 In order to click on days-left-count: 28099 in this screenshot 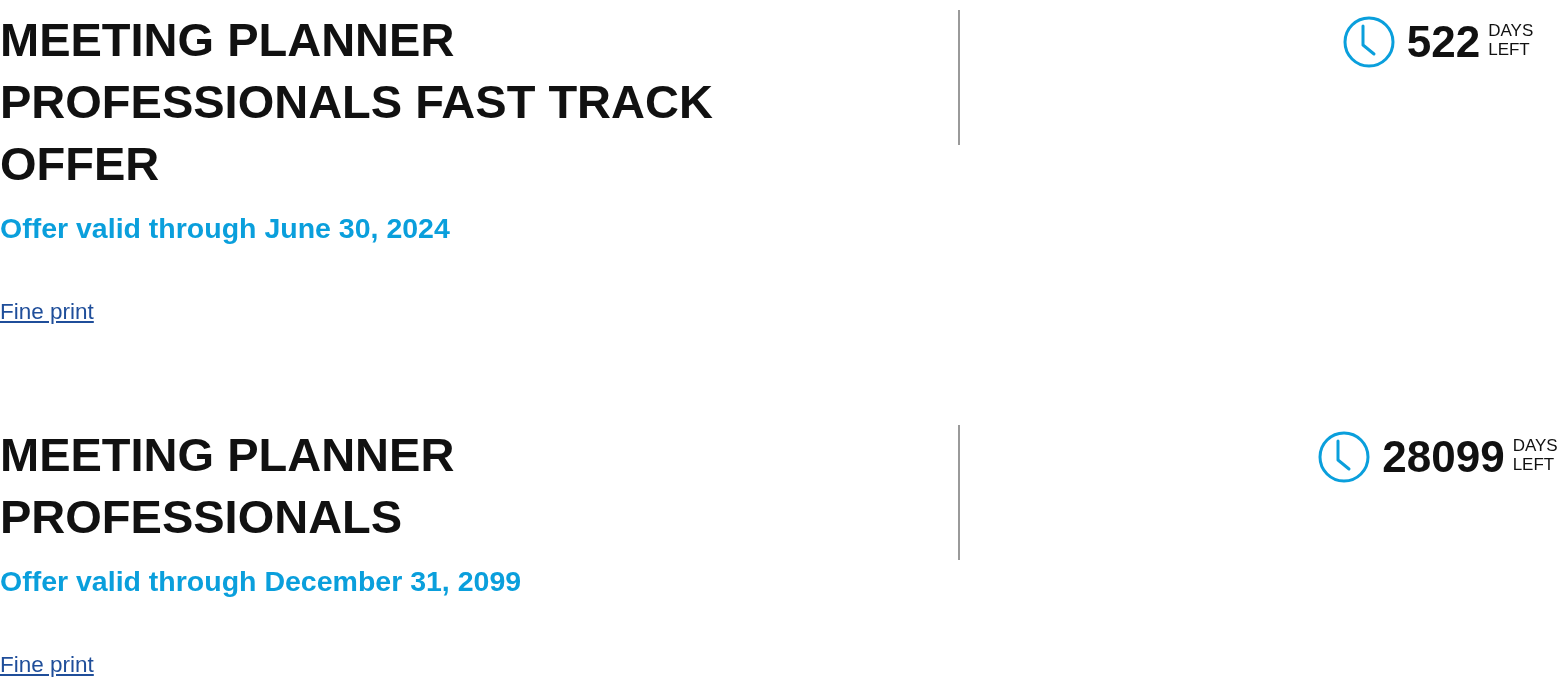, I will do `click(1443, 457)`.